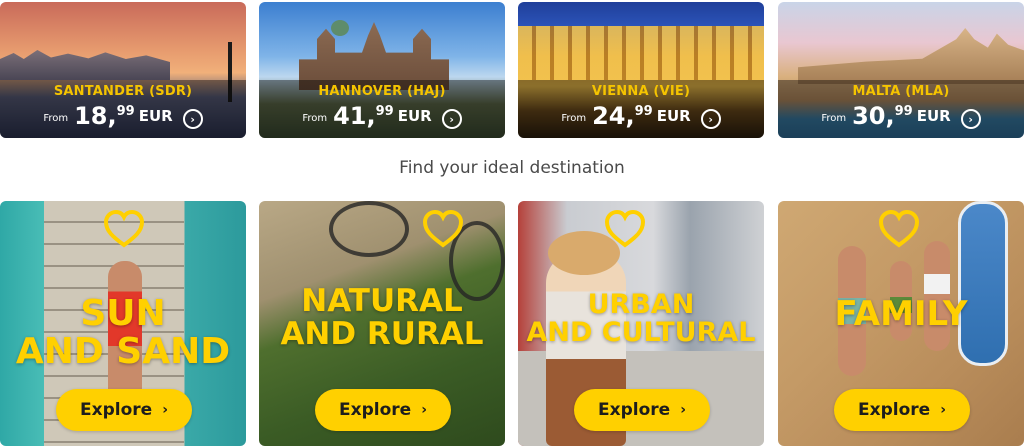 The height and width of the screenshot is (446, 1024). What do you see at coordinates (123, 91) in the screenshot?
I see `destination-city: SANTANDER (SDR)` at bounding box center [123, 91].